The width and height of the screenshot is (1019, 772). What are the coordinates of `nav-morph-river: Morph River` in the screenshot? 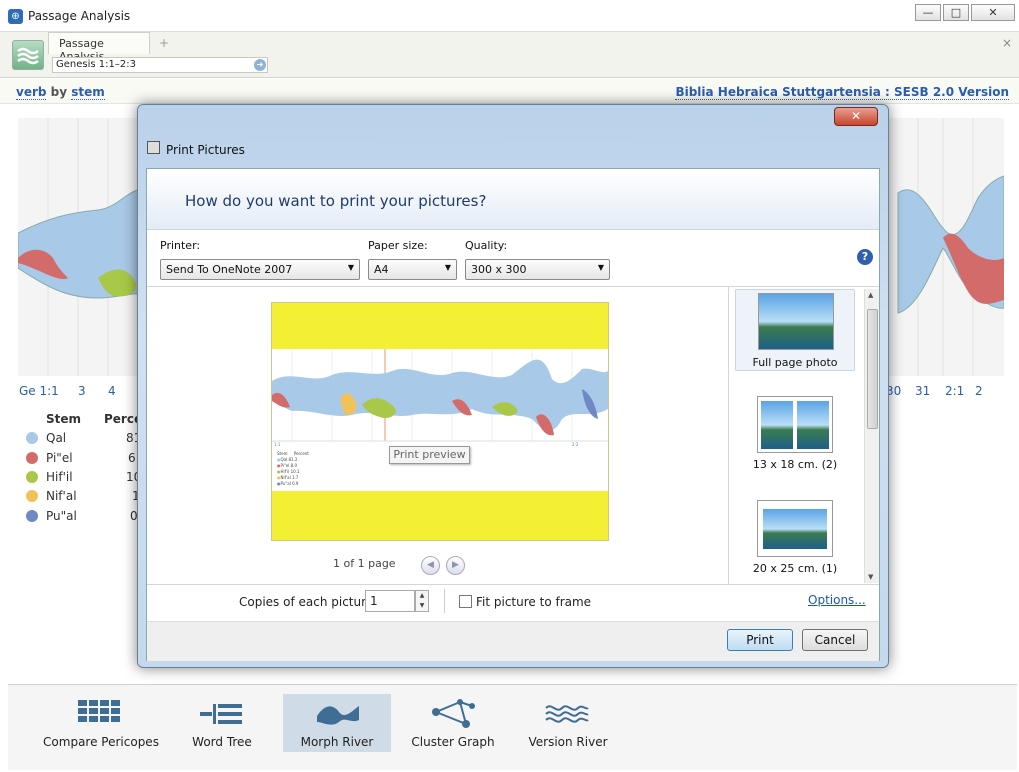 It's located at (337, 723).